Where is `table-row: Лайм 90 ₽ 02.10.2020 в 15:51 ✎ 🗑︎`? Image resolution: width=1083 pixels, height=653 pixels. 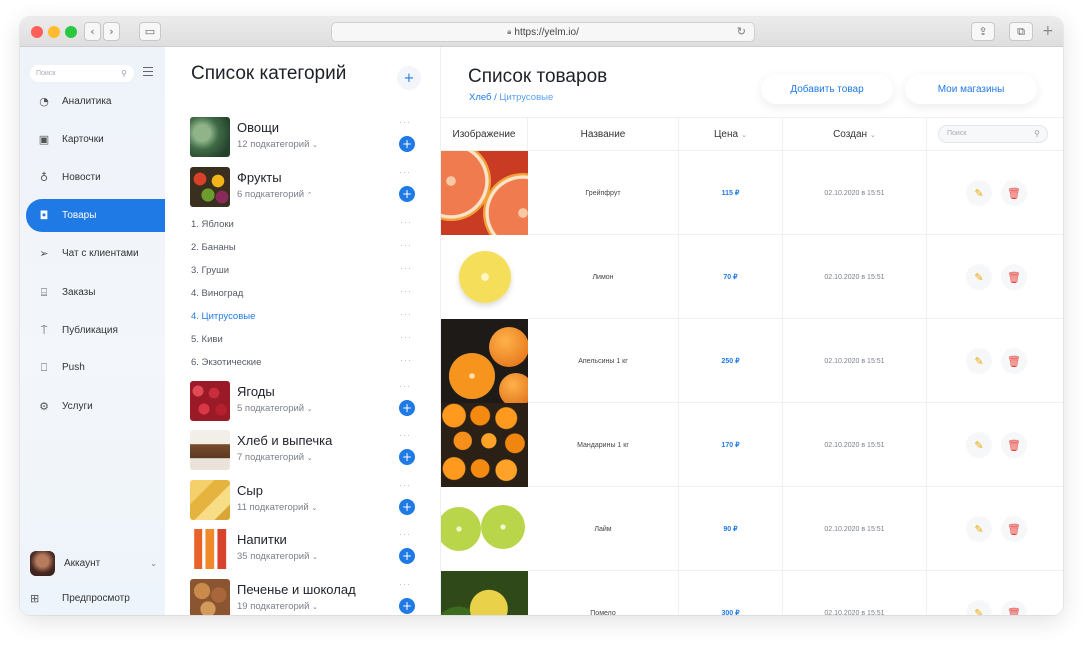 table-row: Лайм 90 ₽ 02.10.2020 в 15:51 ✎ 🗑︎ is located at coordinates (752, 529).